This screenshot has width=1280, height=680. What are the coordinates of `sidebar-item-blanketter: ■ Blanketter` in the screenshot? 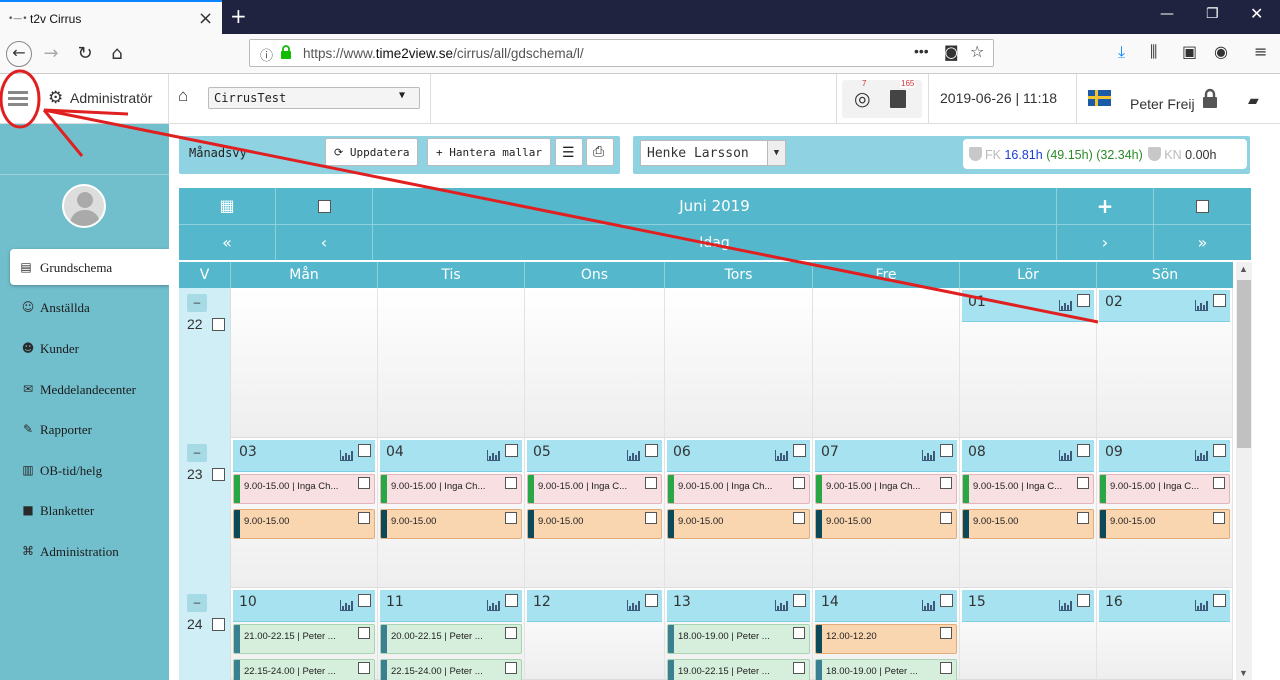 It's located at (84, 510).